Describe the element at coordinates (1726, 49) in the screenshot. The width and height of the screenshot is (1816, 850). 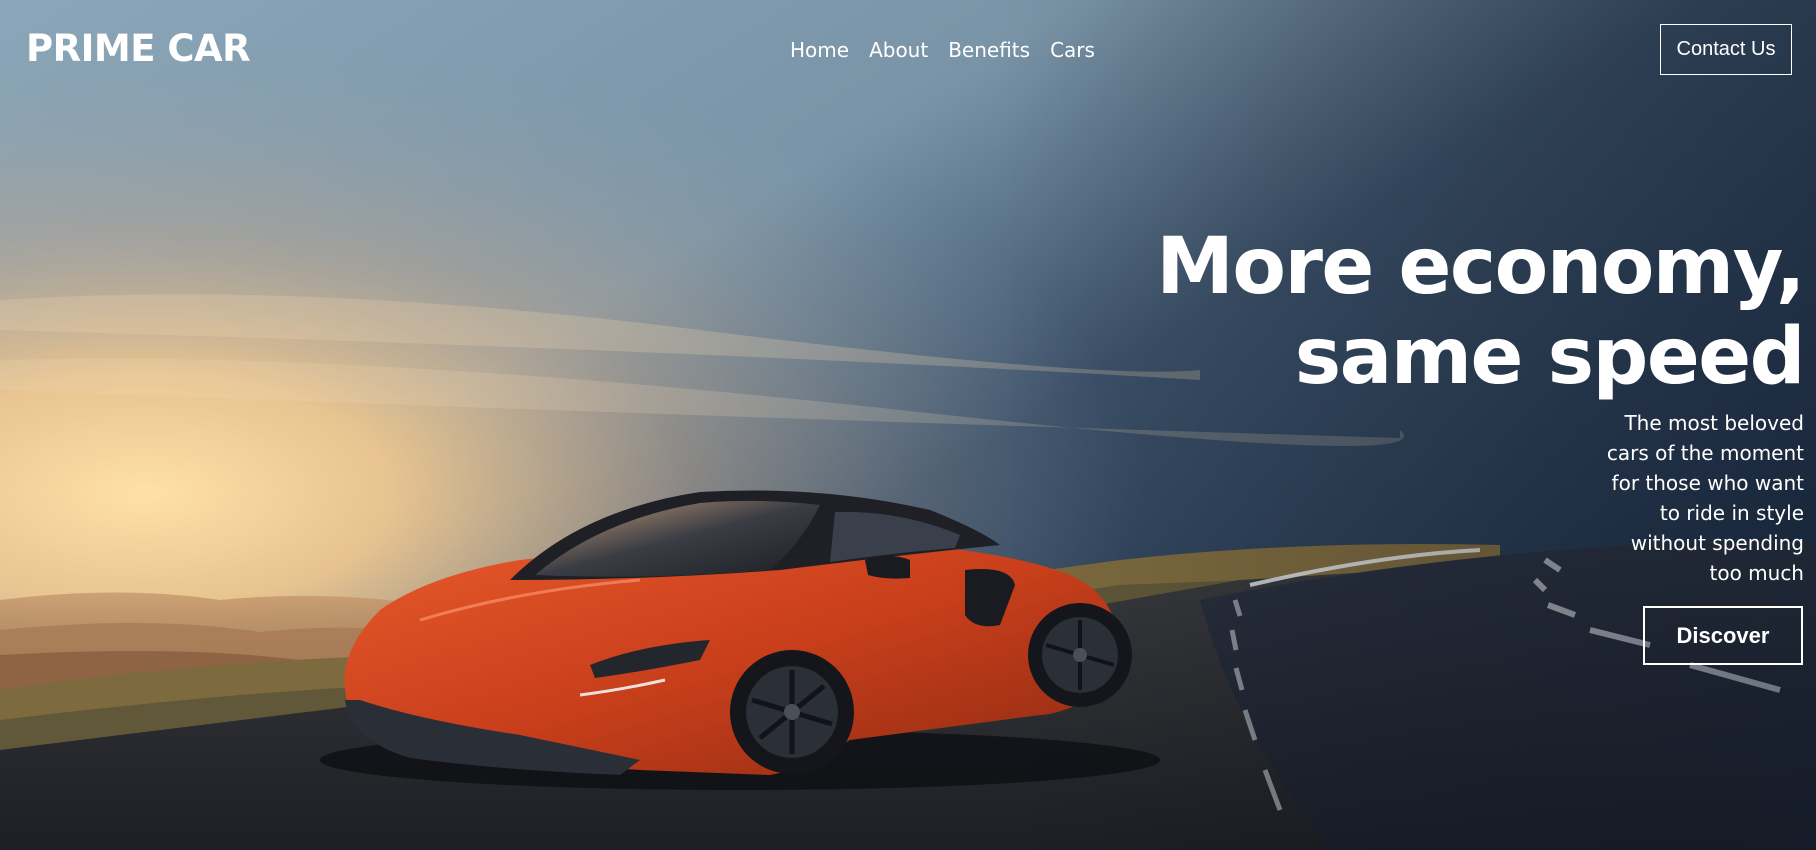
I see `contact-us-button: Contact Us` at that location.